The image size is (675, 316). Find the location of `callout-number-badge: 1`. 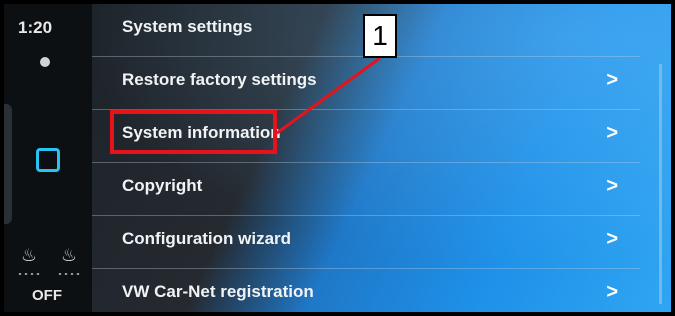

callout-number-badge: 1 is located at coordinates (380, 36).